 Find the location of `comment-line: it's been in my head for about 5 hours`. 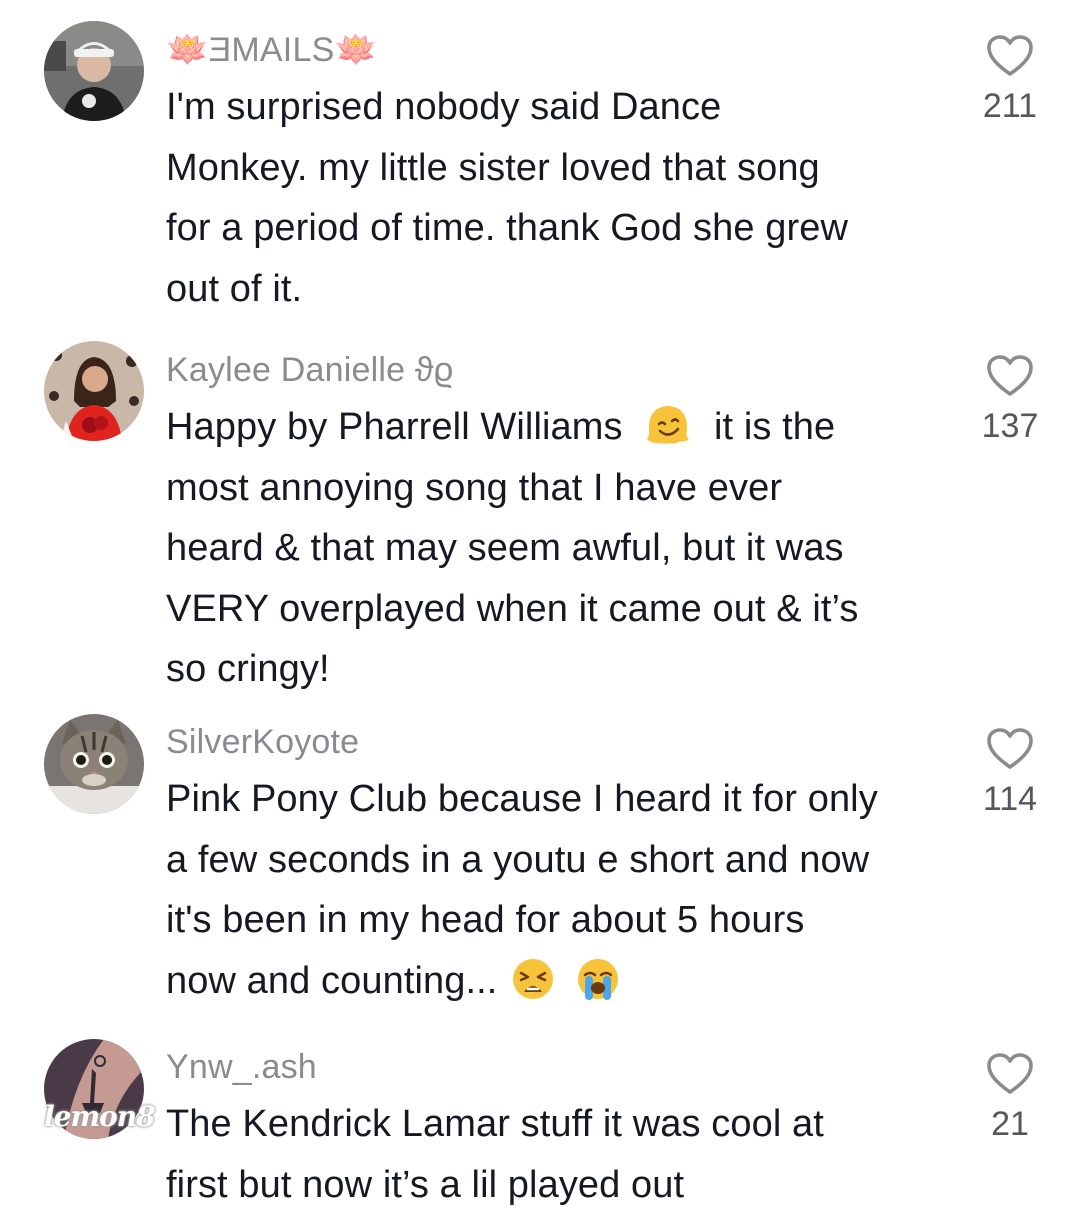

comment-line: it's been in my head for about 5 hours is located at coordinates (485, 920).